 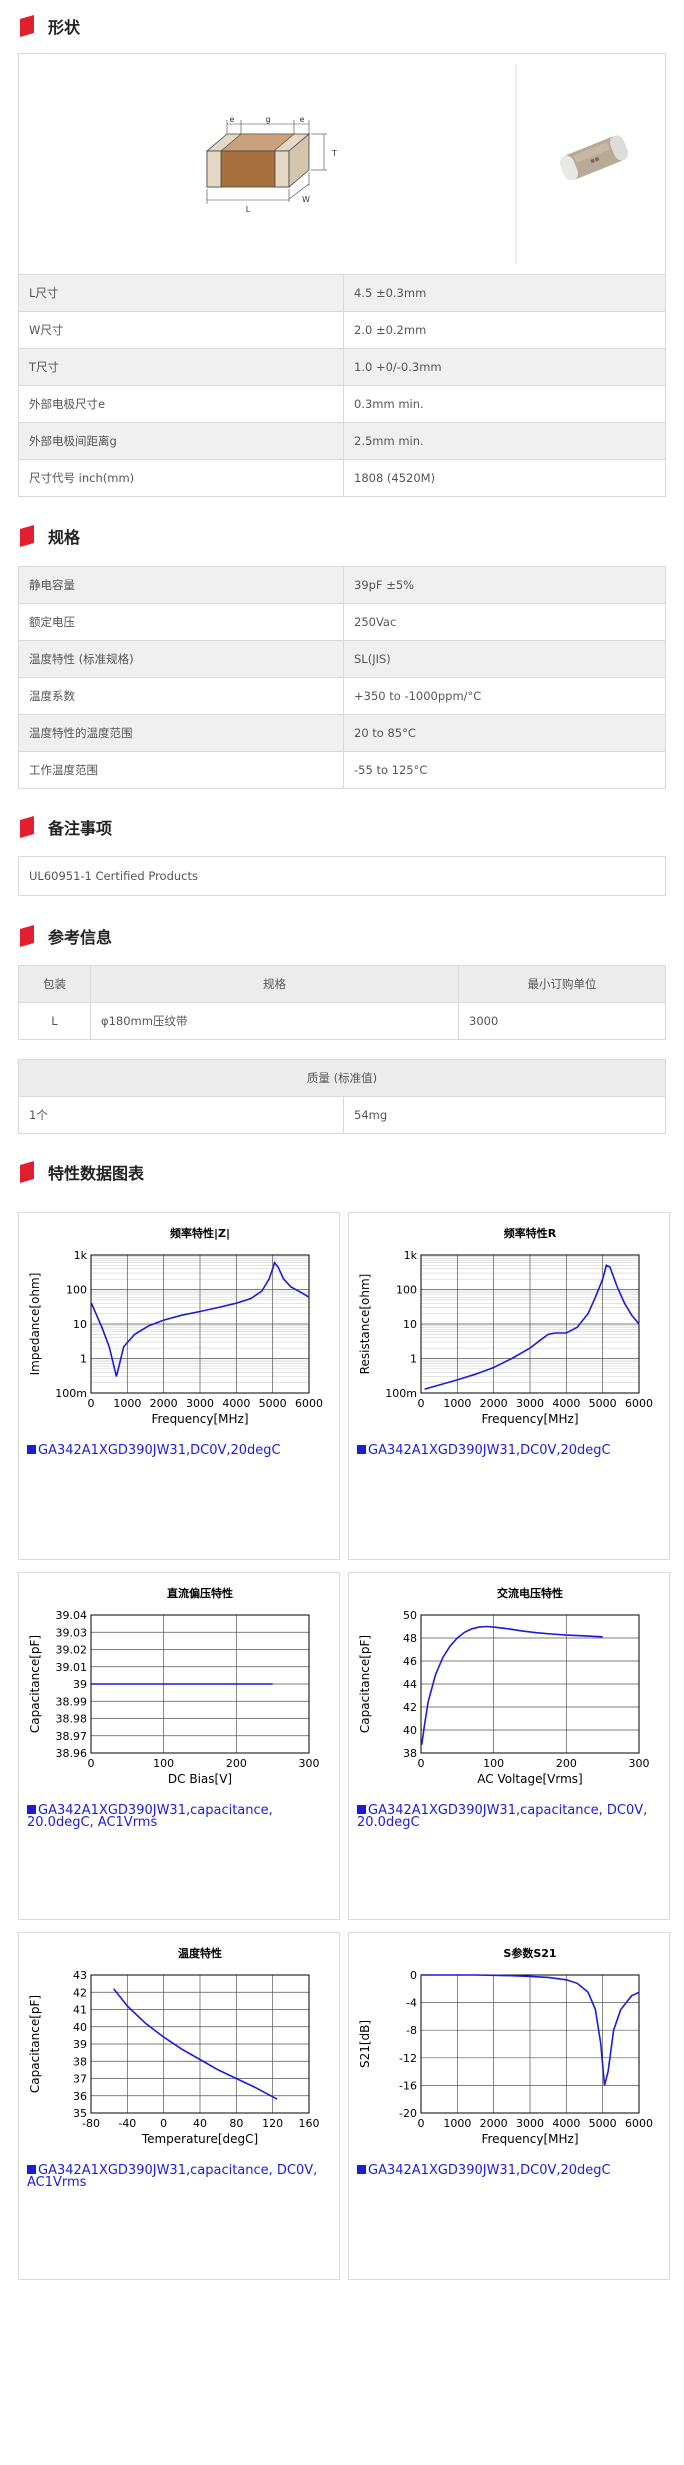 I want to click on y-tick-label: 39, so click(x=80, y=1684).